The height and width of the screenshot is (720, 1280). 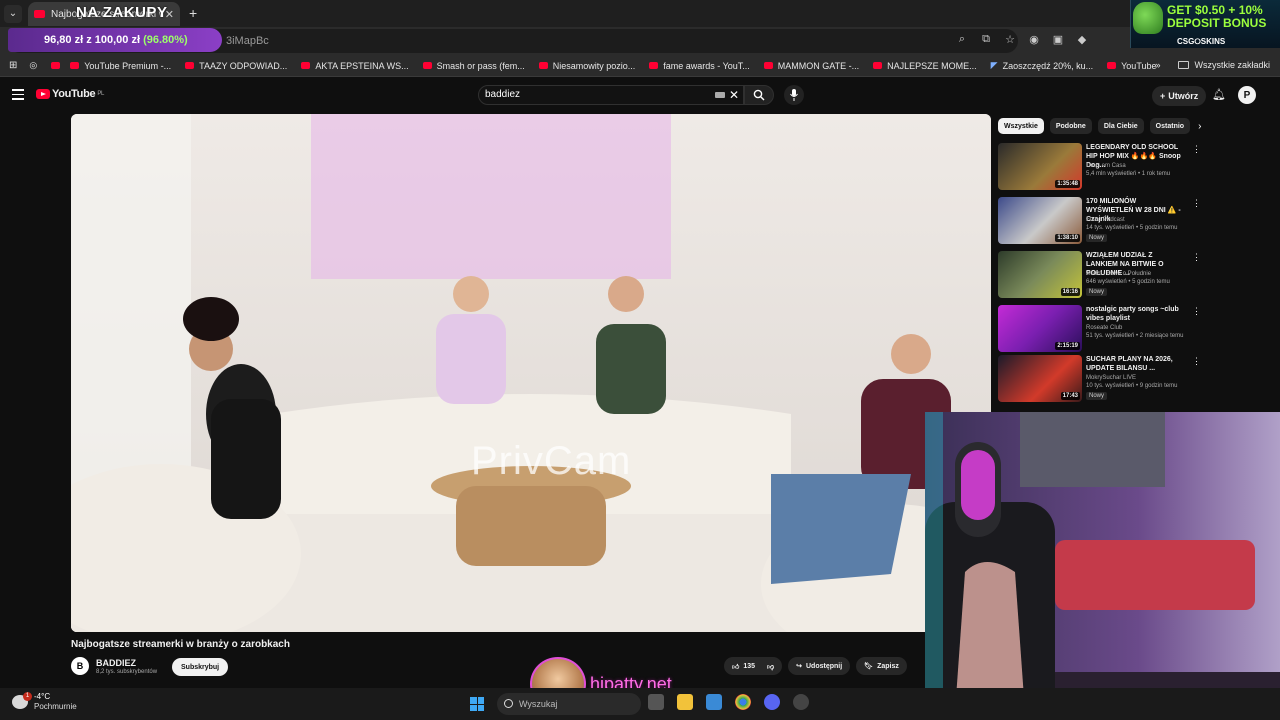 What do you see at coordinates (33, 65) in the screenshot?
I see `bookmark-favicon-icon: ◎` at bounding box center [33, 65].